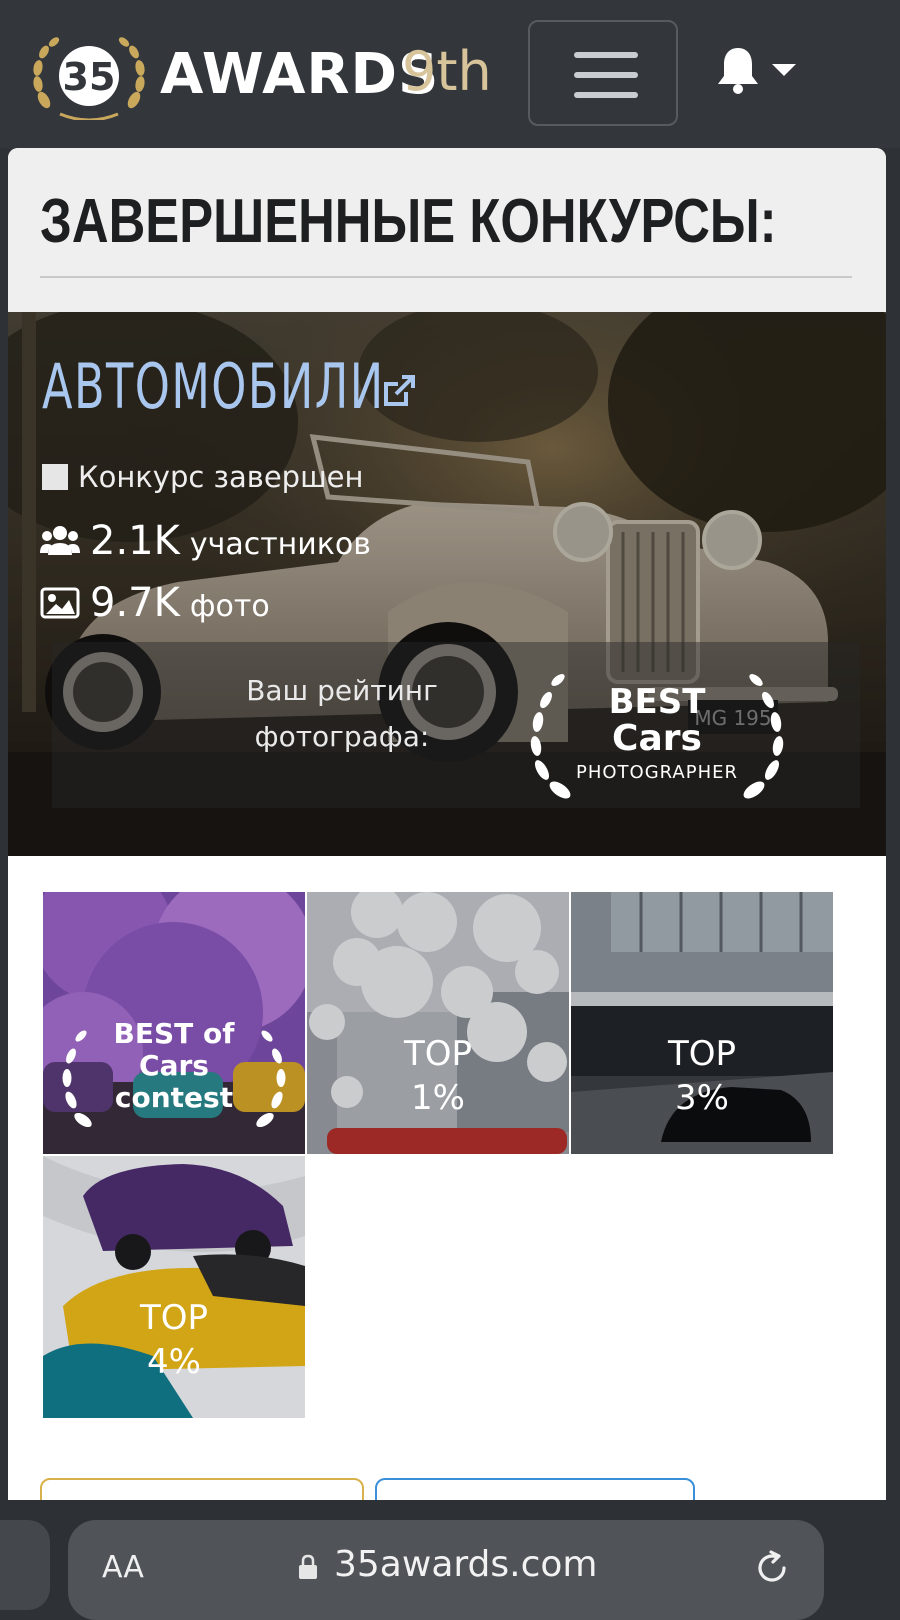  I want to click on lock-icon, so click(308, 1566).